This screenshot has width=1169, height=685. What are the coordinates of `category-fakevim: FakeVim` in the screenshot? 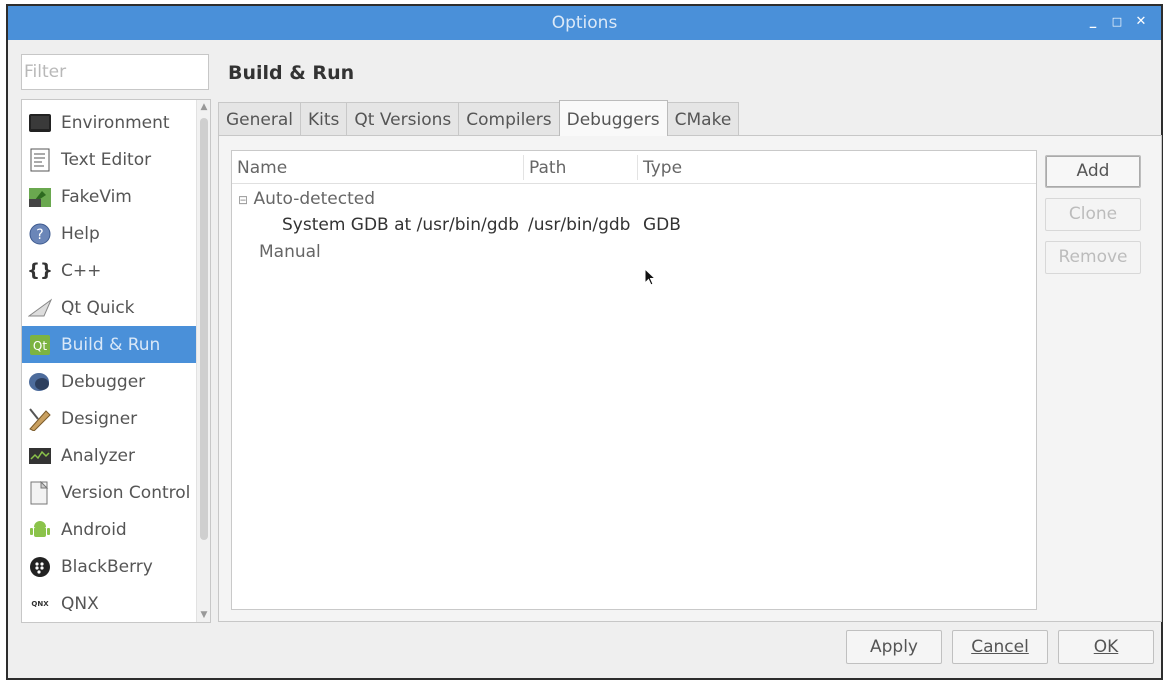 It's located at (109, 196).